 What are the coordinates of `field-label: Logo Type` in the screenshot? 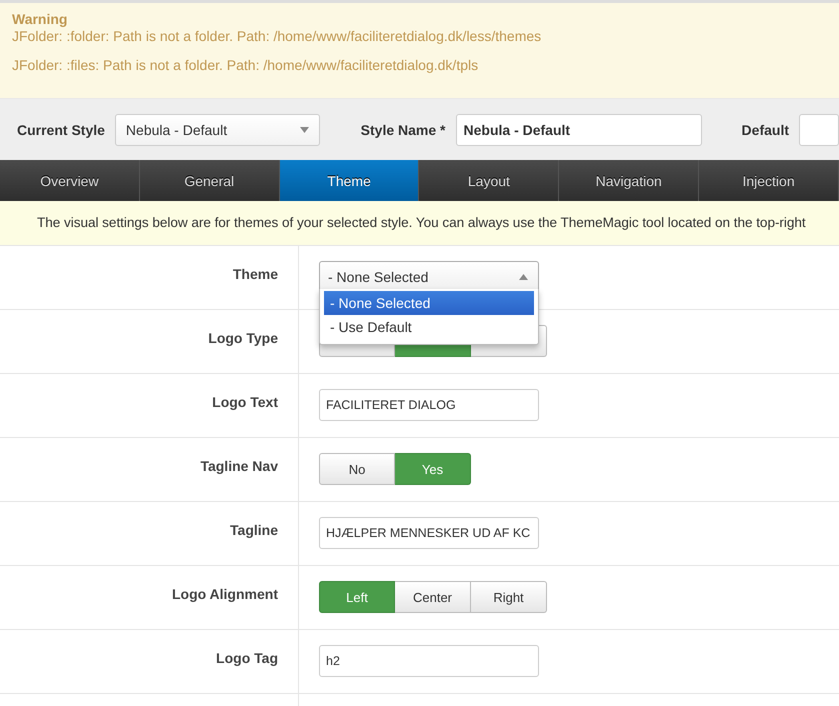 It's located at (243, 338).